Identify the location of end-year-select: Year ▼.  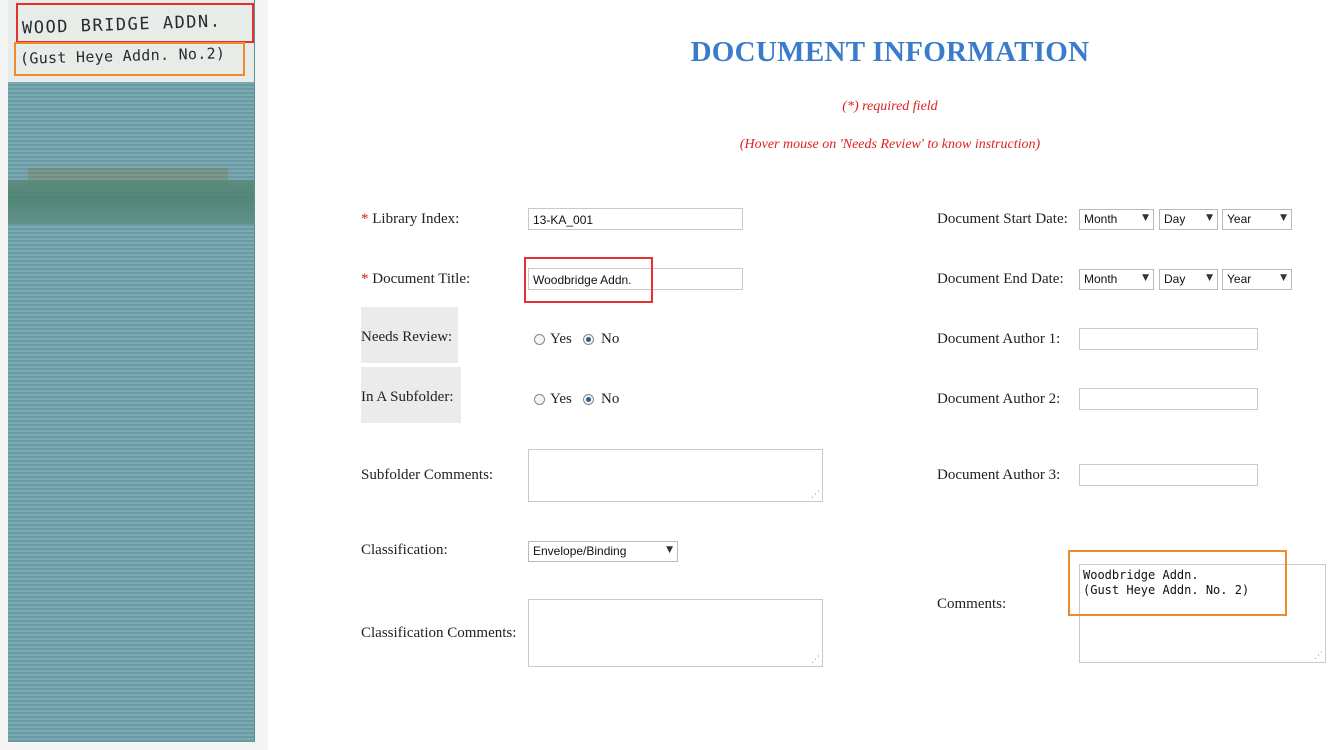
(1257, 279).